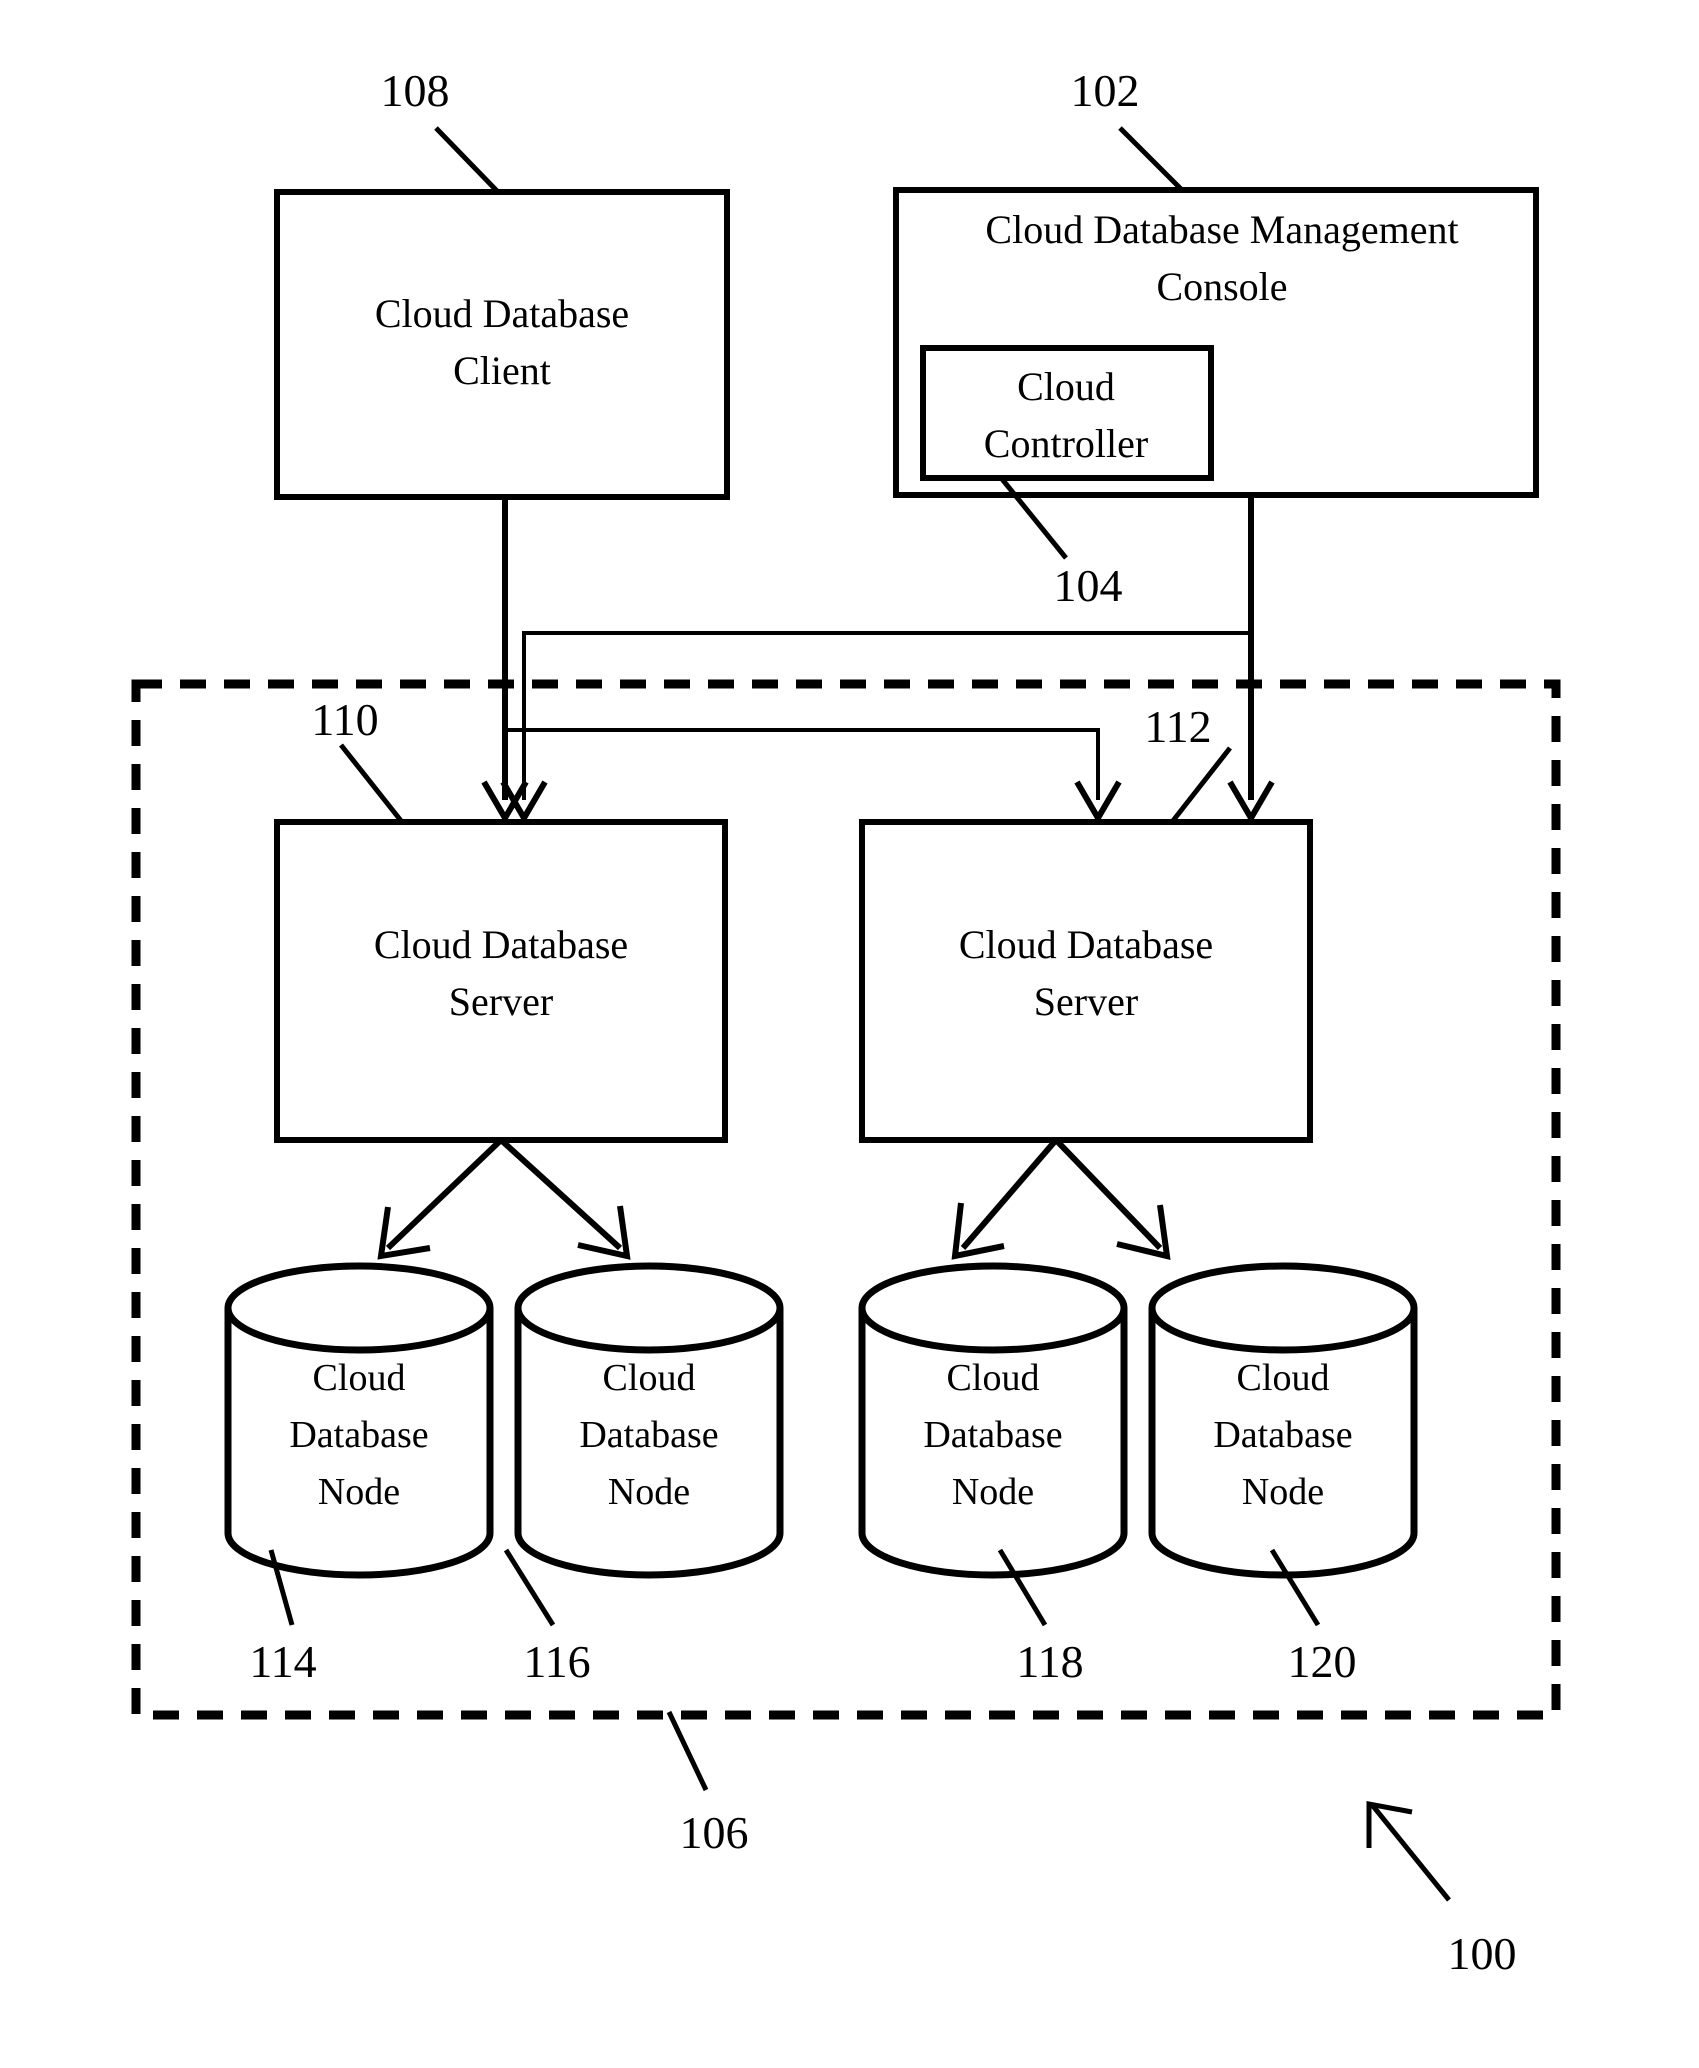  I want to click on reference-numeral-102: 102, so click(1105, 90).